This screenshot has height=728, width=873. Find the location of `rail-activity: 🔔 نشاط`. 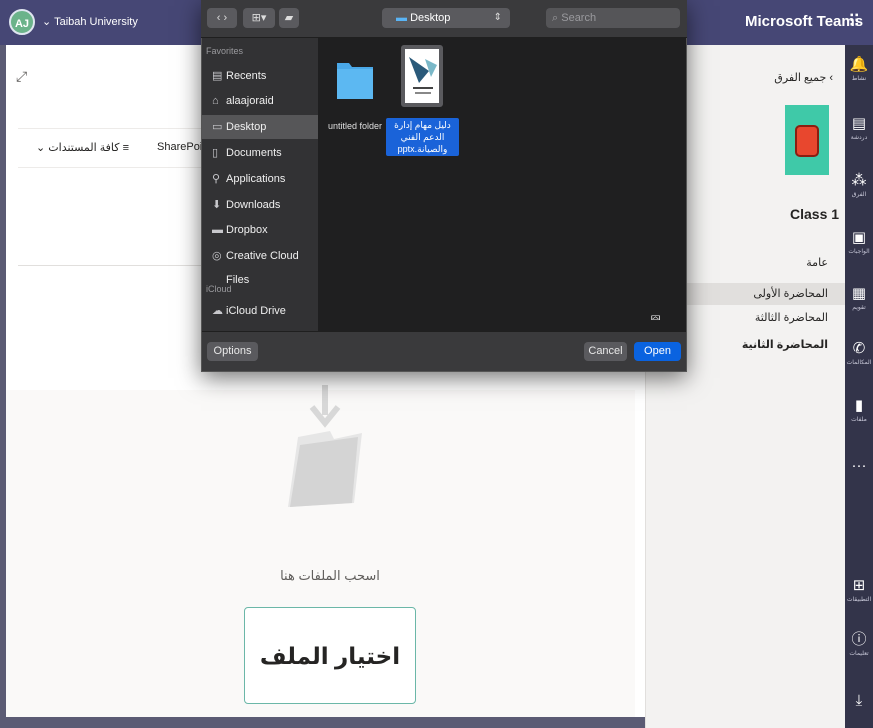

rail-activity: 🔔 نشاط is located at coordinates (859, 69).